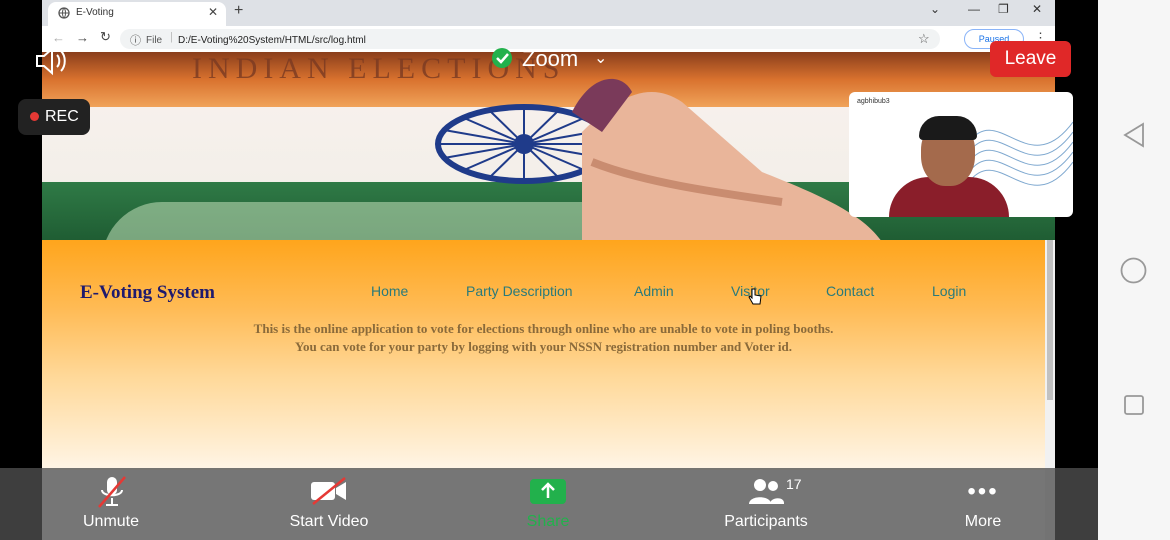  What do you see at coordinates (924, 39) in the screenshot?
I see `star-icon: ☆` at bounding box center [924, 39].